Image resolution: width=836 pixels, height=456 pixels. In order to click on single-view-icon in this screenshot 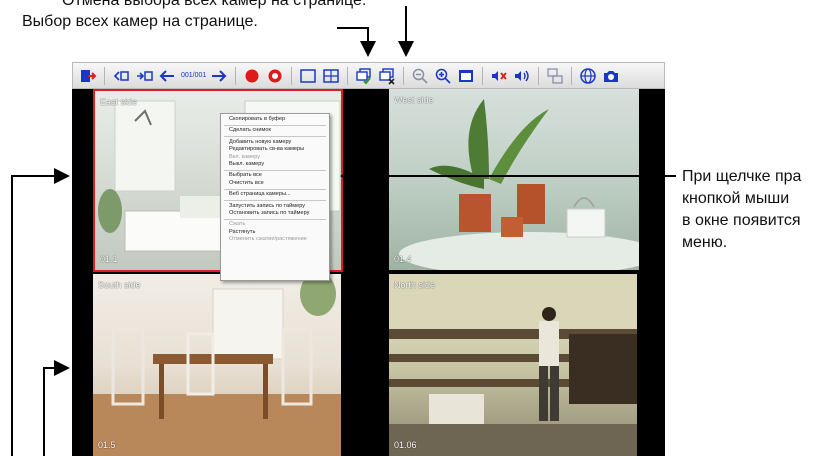, I will do `click(308, 76)`.